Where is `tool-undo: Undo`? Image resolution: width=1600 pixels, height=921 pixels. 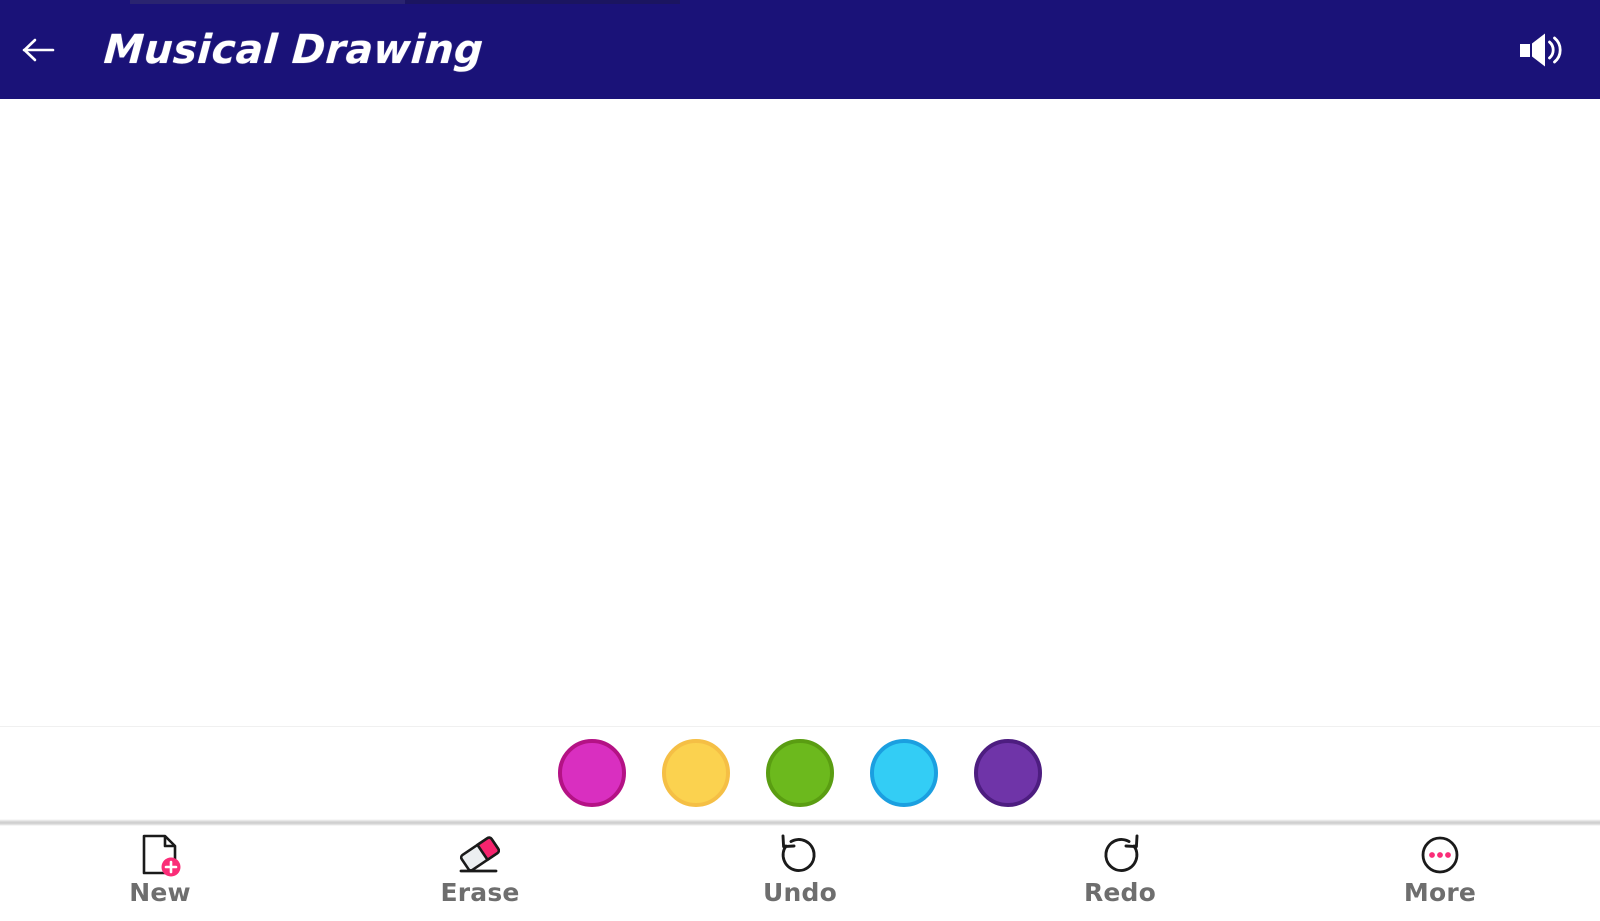
tool-undo: Undo is located at coordinates (800, 868).